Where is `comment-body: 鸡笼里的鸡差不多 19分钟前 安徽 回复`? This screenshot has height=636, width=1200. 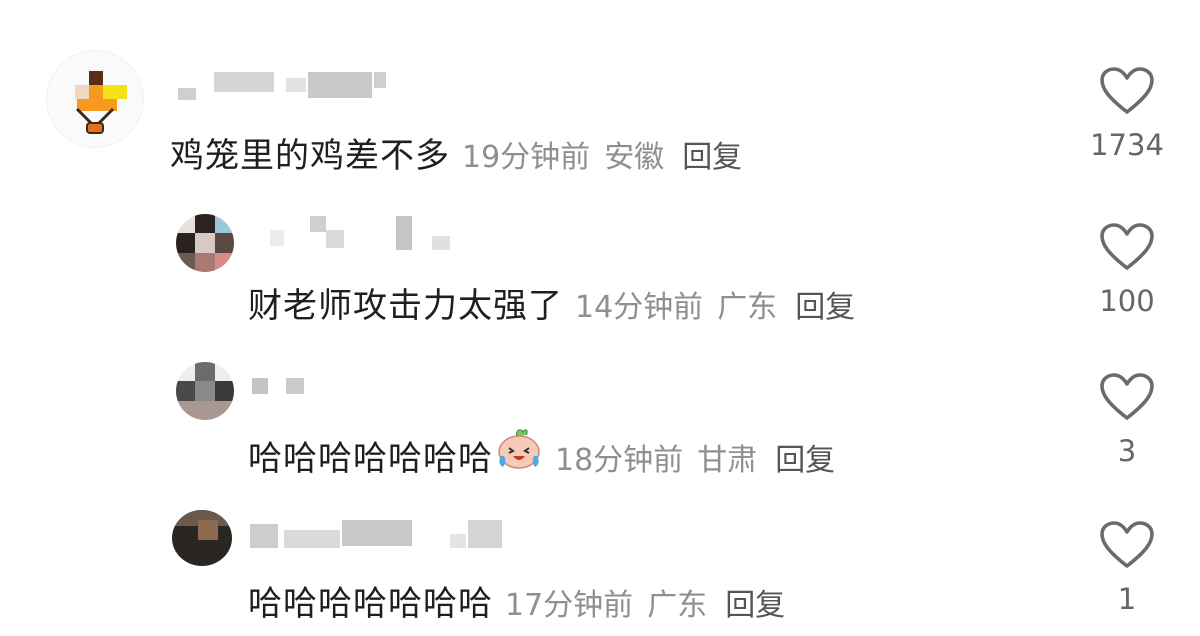
comment-body: 鸡笼里的鸡差不多 19分钟前 安徽 回复 is located at coordinates (456, 152).